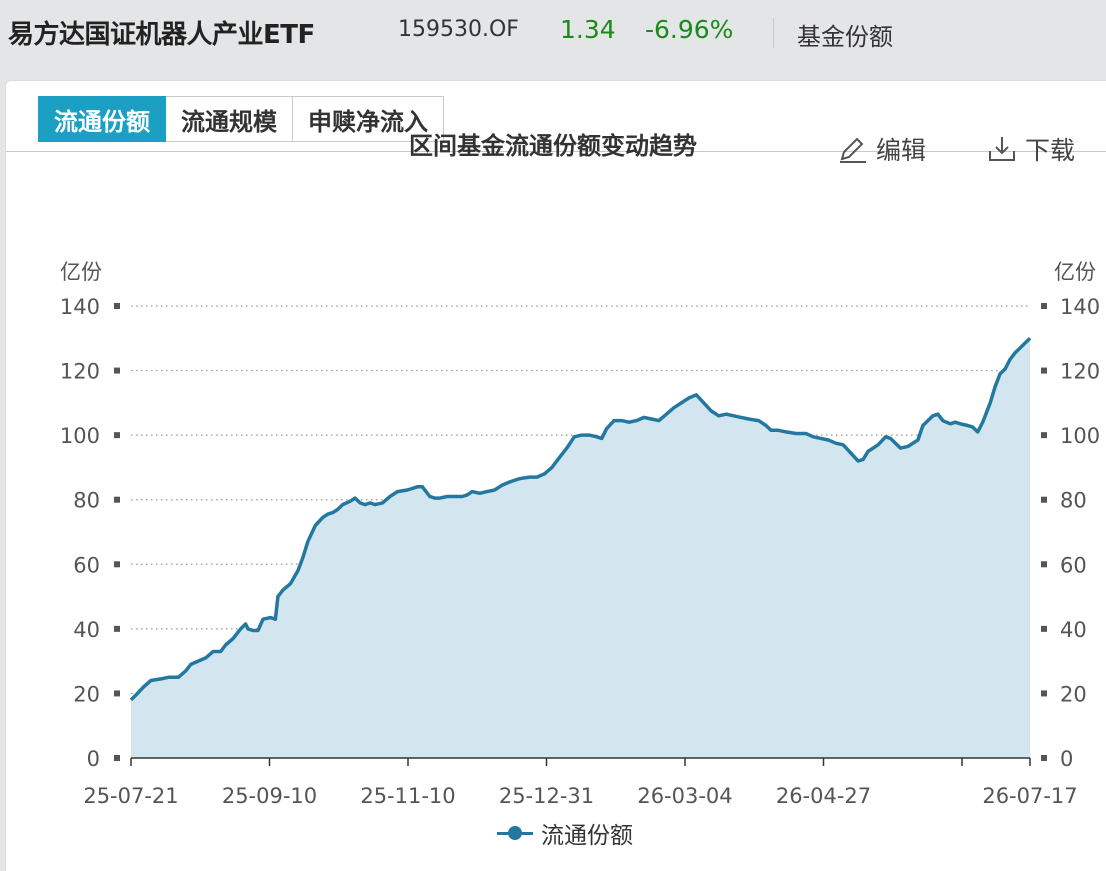 The height and width of the screenshot is (871, 1106). What do you see at coordinates (86, 694) in the screenshot?
I see `y-tick-label-left: 20` at bounding box center [86, 694].